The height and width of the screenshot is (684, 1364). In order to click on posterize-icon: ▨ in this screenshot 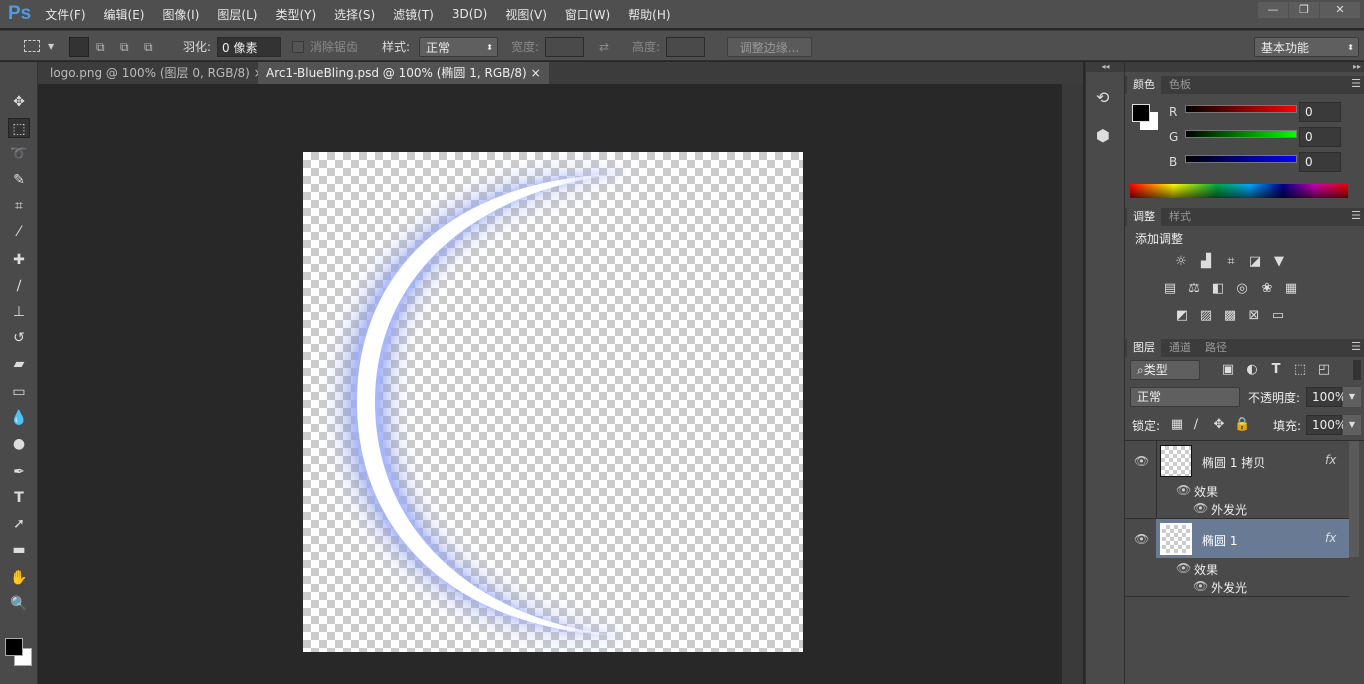, I will do `click(1206, 316)`.